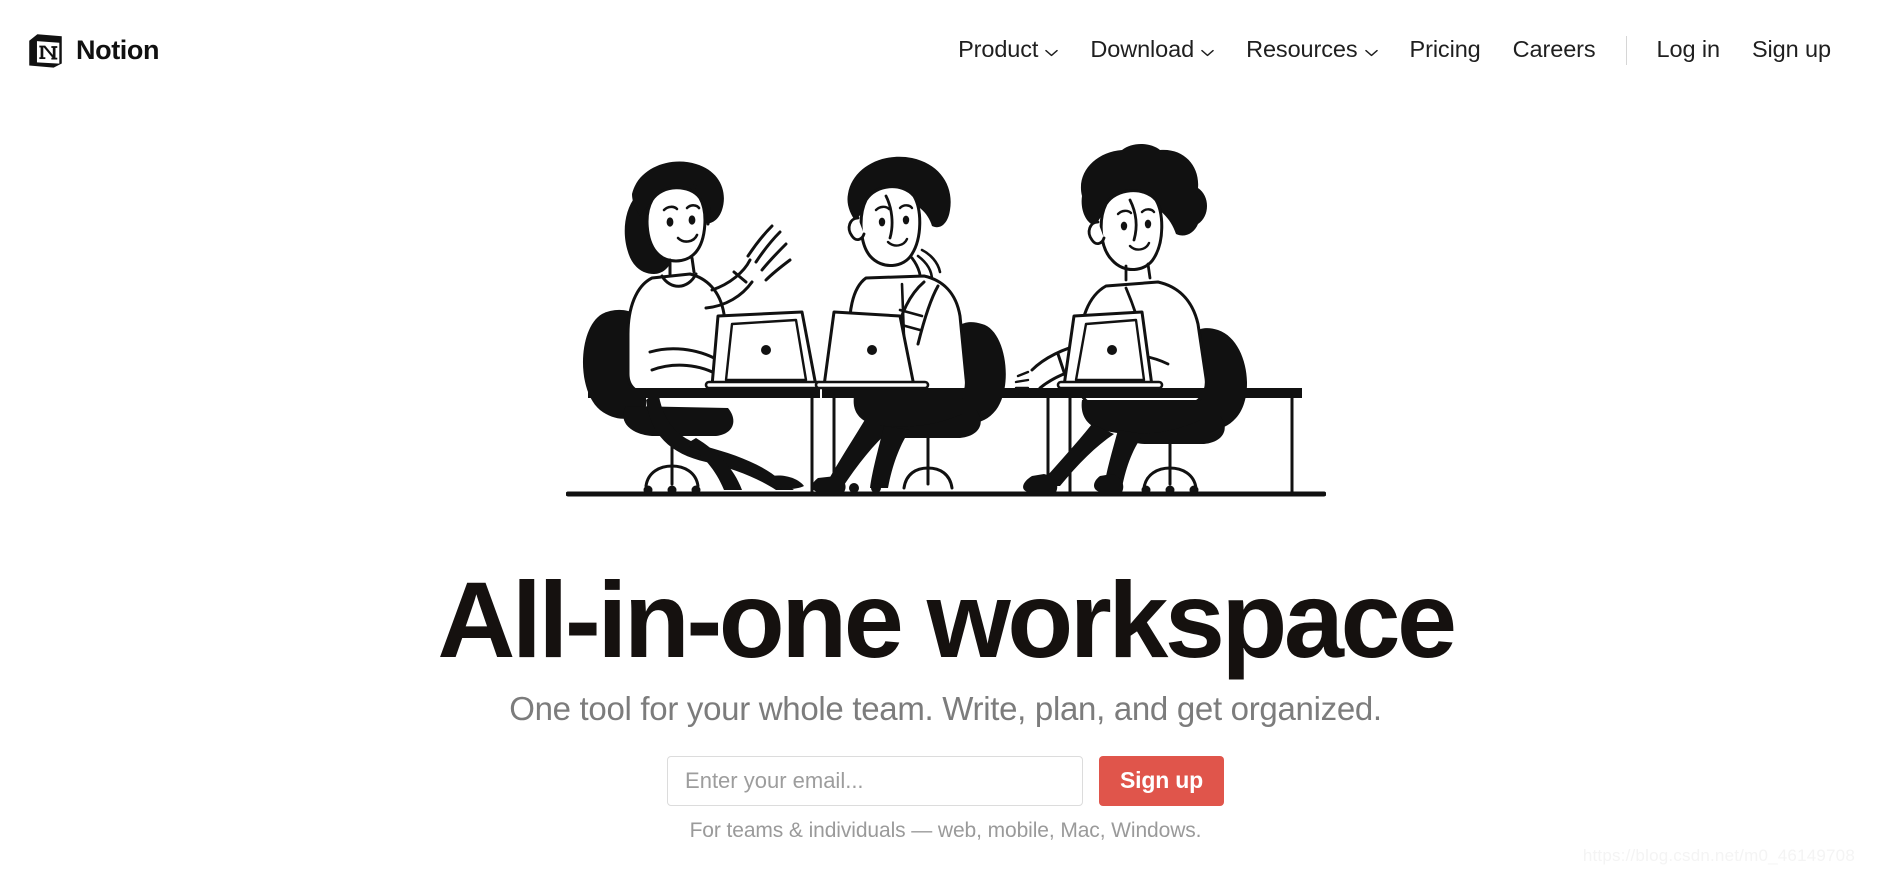 This screenshot has height=880, width=1891. I want to click on nav-signup-label: Sign up, so click(1791, 49).